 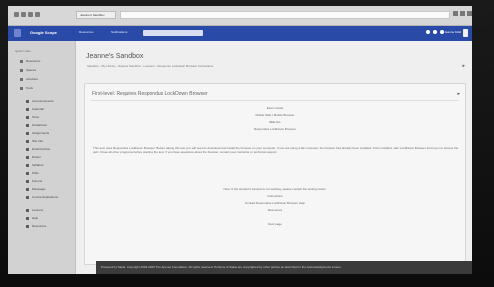 What do you see at coordinates (173, 33) in the screenshot?
I see `search-input` at bounding box center [173, 33].